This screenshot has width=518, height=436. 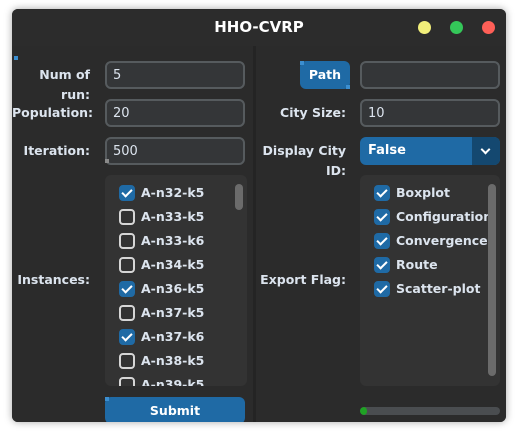 What do you see at coordinates (64, 84) in the screenshot?
I see `num-of-run-label: Num of run:` at bounding box center [64, 84].